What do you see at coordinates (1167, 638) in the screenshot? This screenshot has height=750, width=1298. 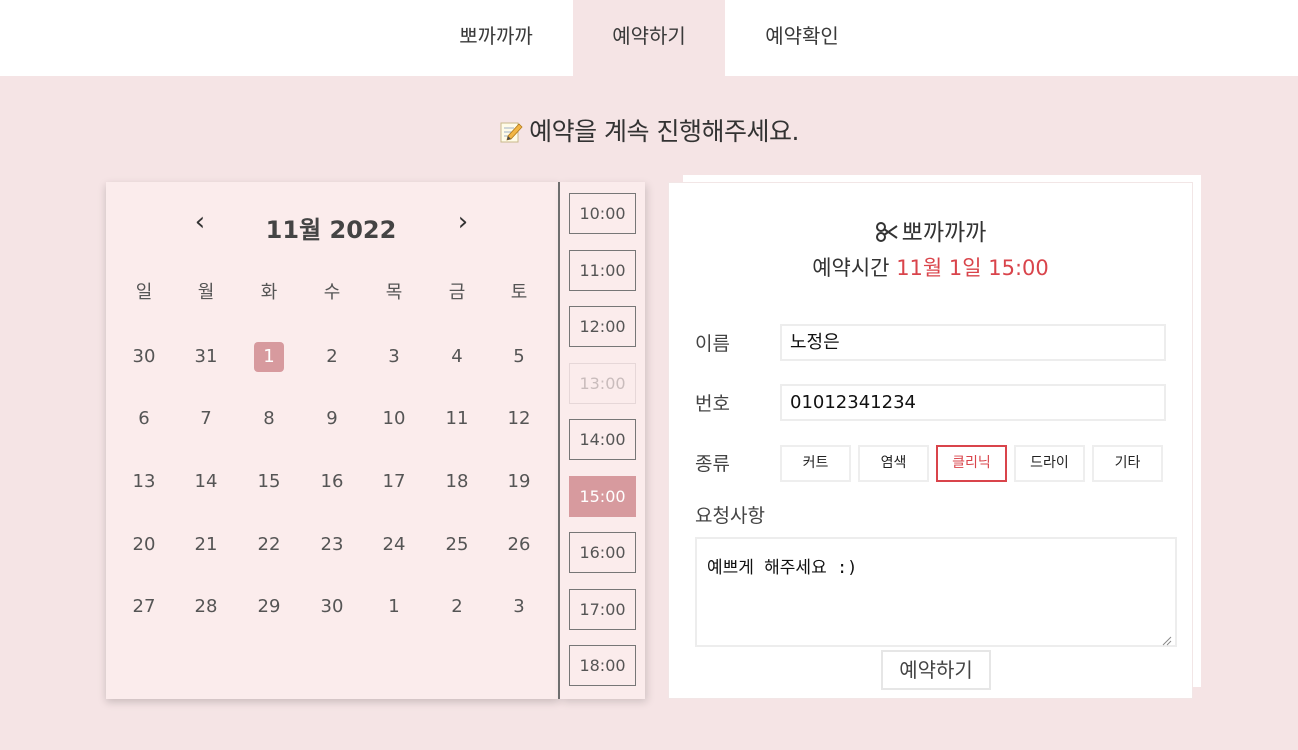 I see `resize-handle-icon` at bounding box center [1167, 638].